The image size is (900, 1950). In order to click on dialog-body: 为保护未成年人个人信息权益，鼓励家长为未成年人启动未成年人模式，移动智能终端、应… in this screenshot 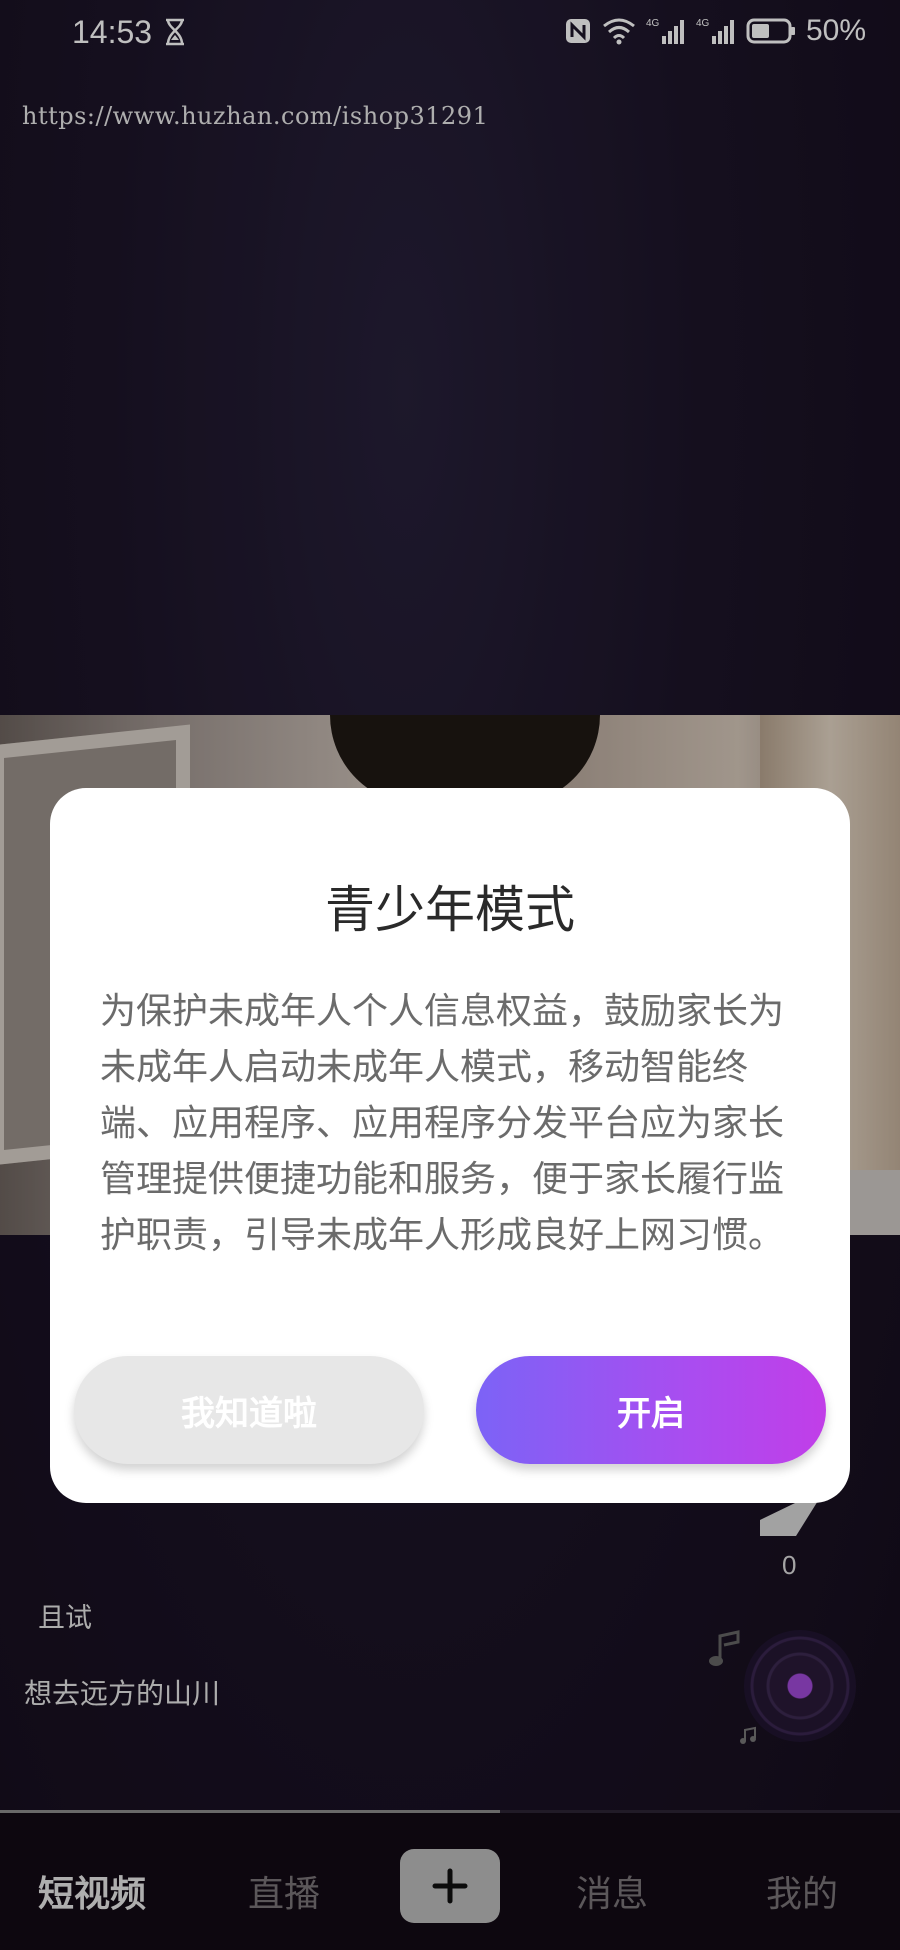, I will do `click(442, 1123)`.